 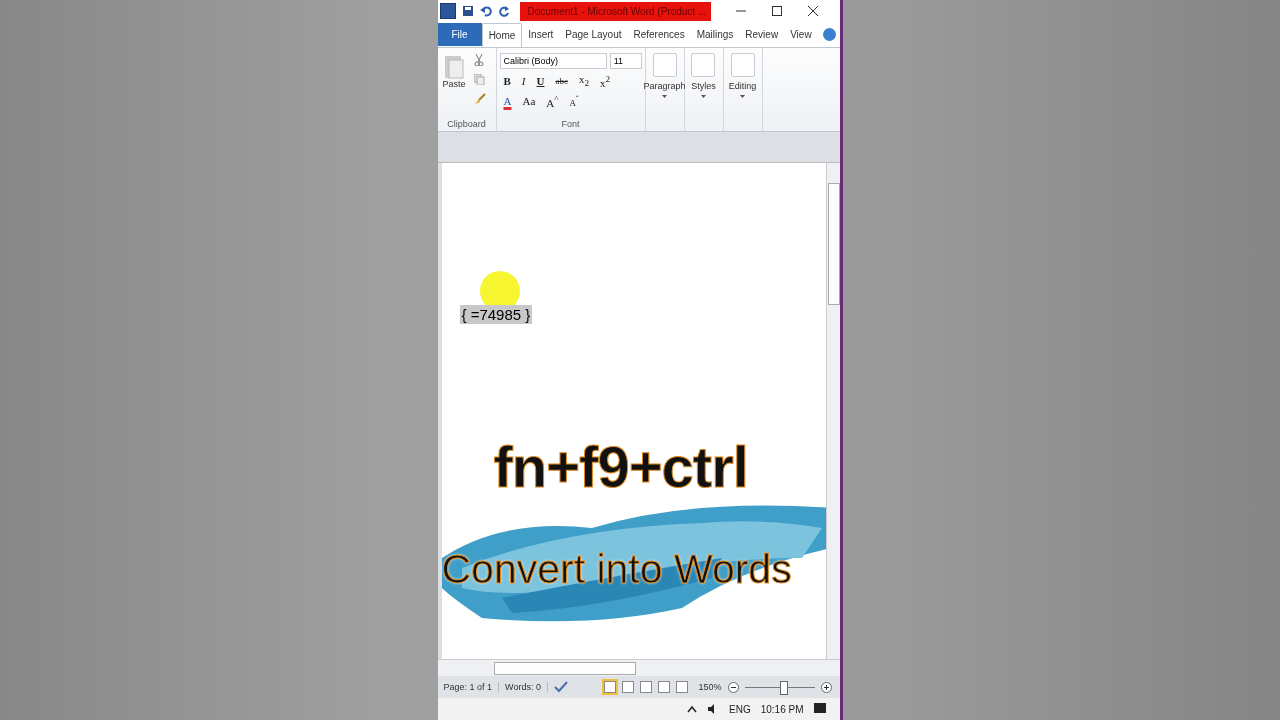 I want to click on format-button: A$^{ˇ}$, so click(x=574, y=101).